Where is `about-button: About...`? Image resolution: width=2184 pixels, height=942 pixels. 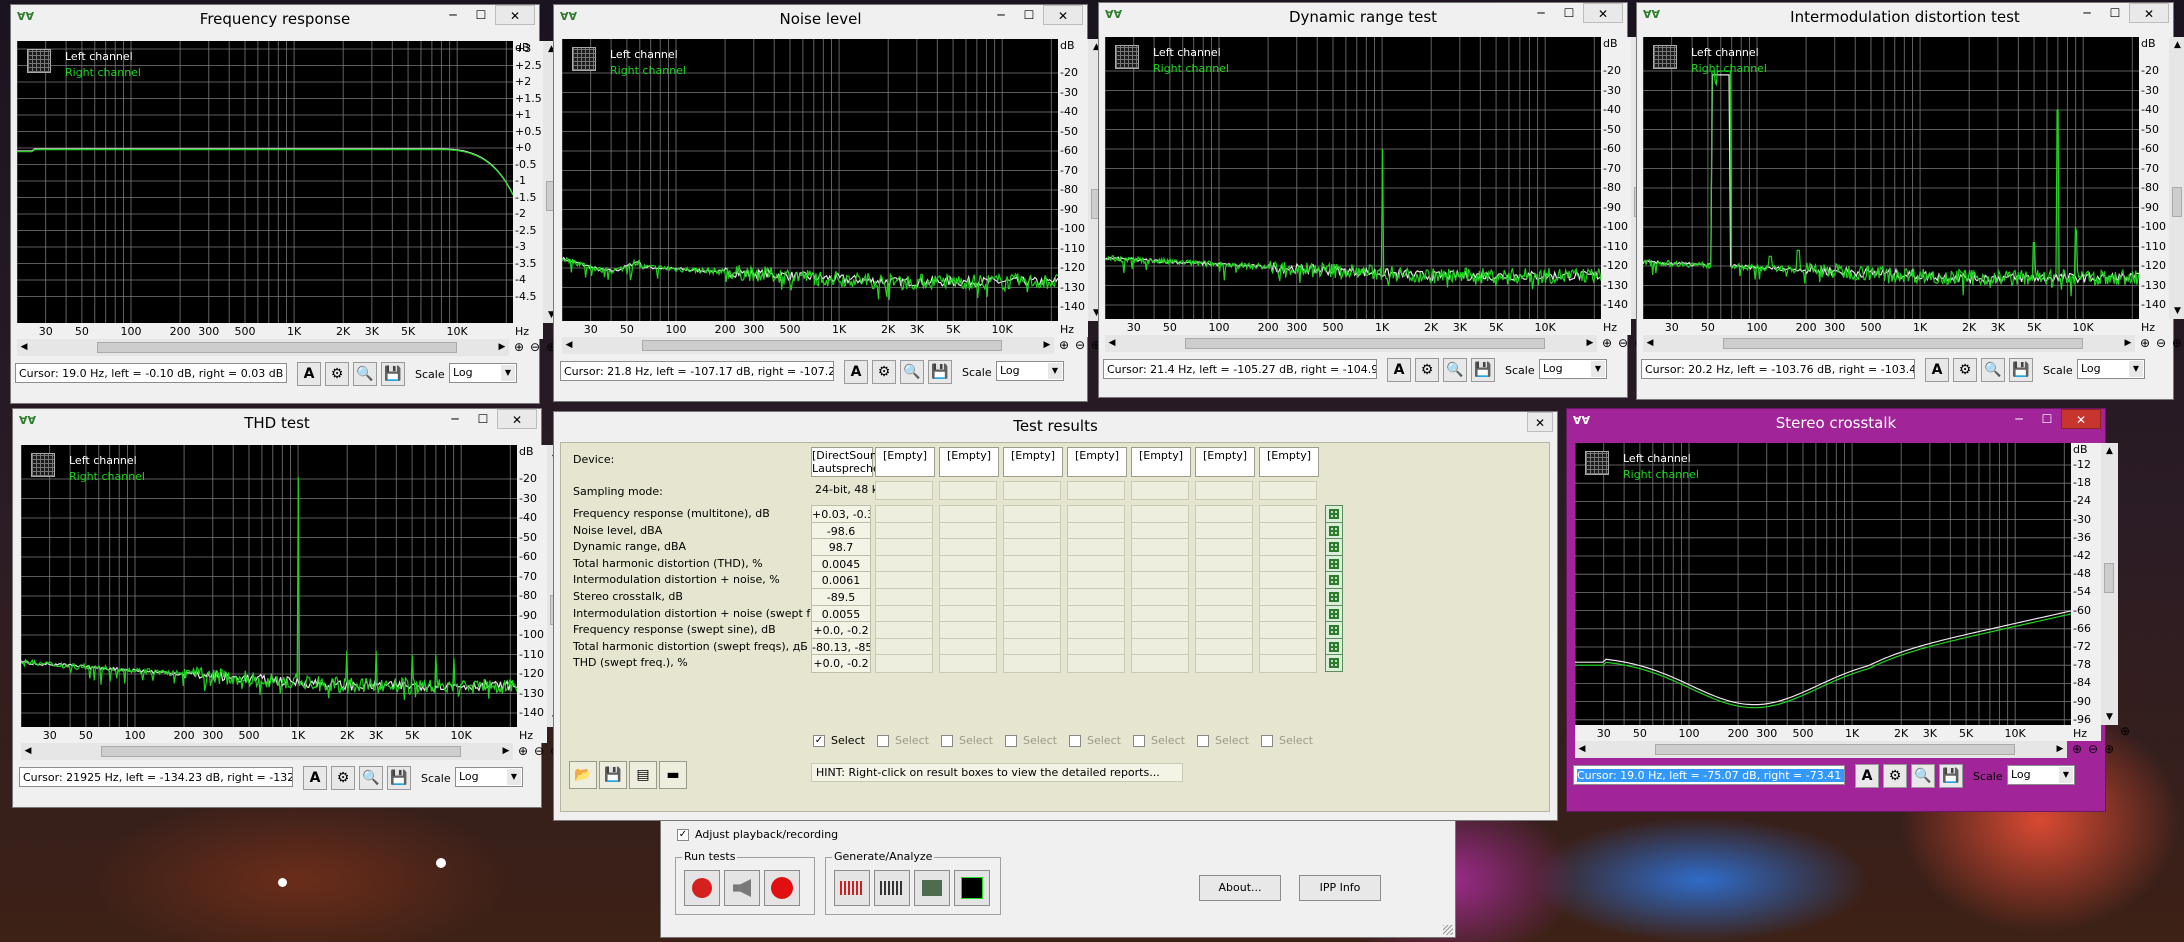
about-button: About... is located at coordinates (1240, 888).